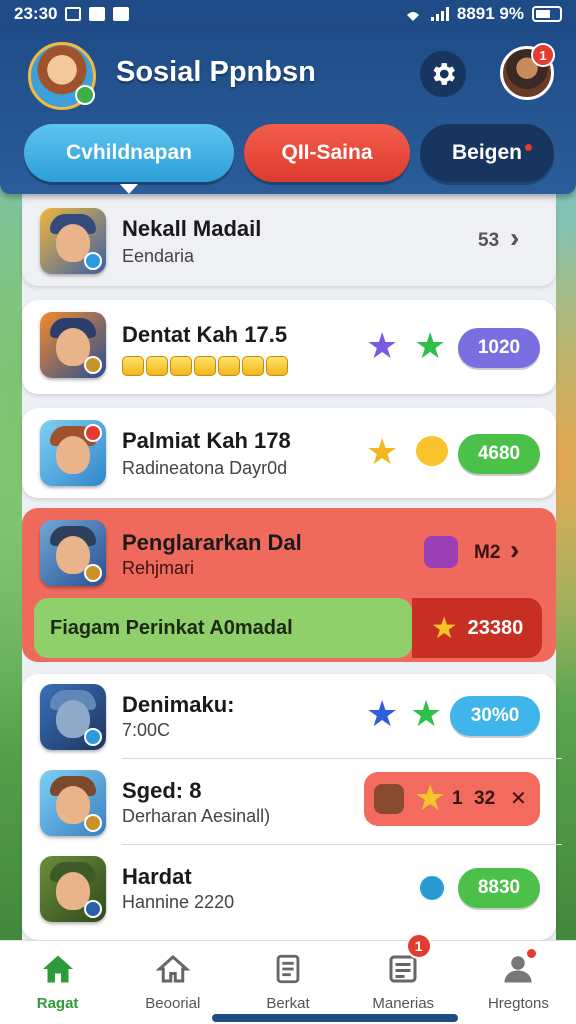 Image resolution: width=576 pixels, height=1024 pixels. I want to click on row-title: Nekall Madail, so click(192, 228).